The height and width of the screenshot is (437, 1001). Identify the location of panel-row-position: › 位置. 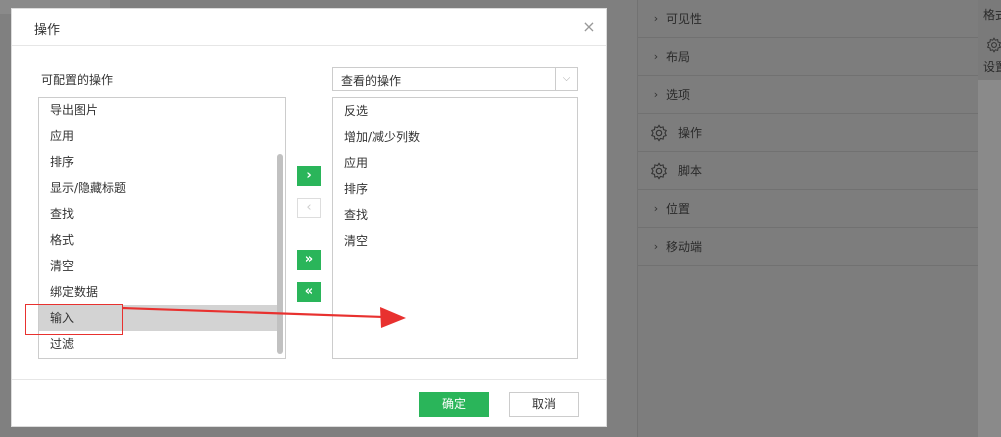
(808, 209).